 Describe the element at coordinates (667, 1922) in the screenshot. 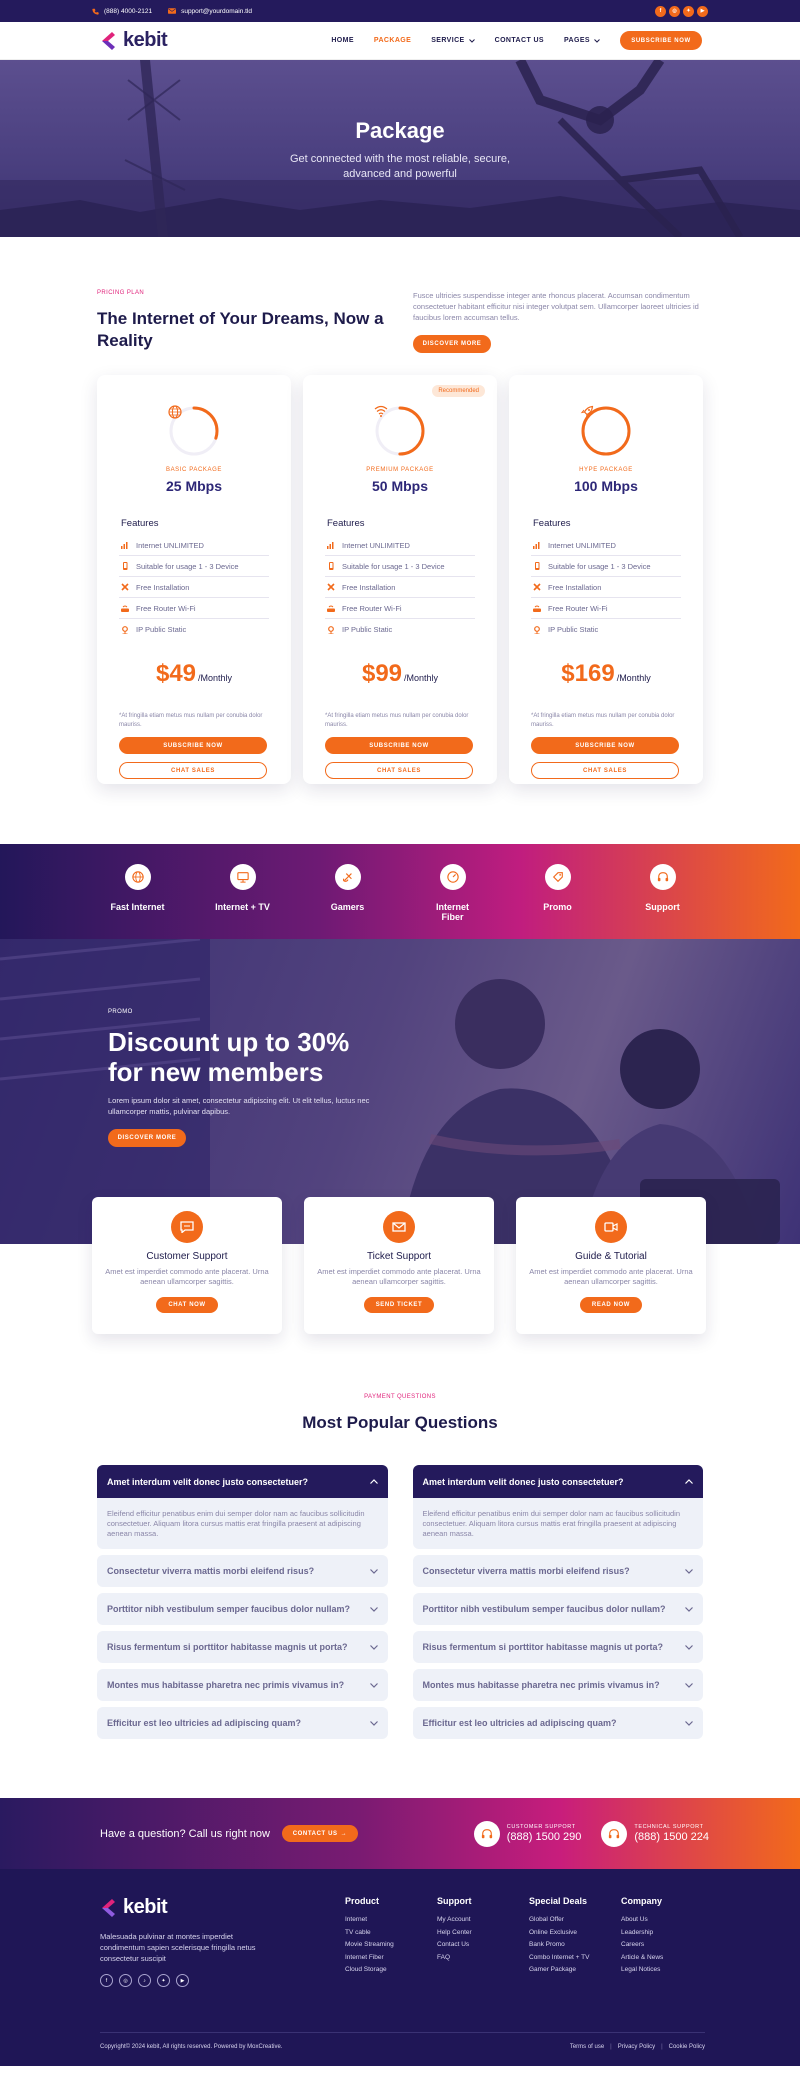

I see `footer-link: About Us` at that location.